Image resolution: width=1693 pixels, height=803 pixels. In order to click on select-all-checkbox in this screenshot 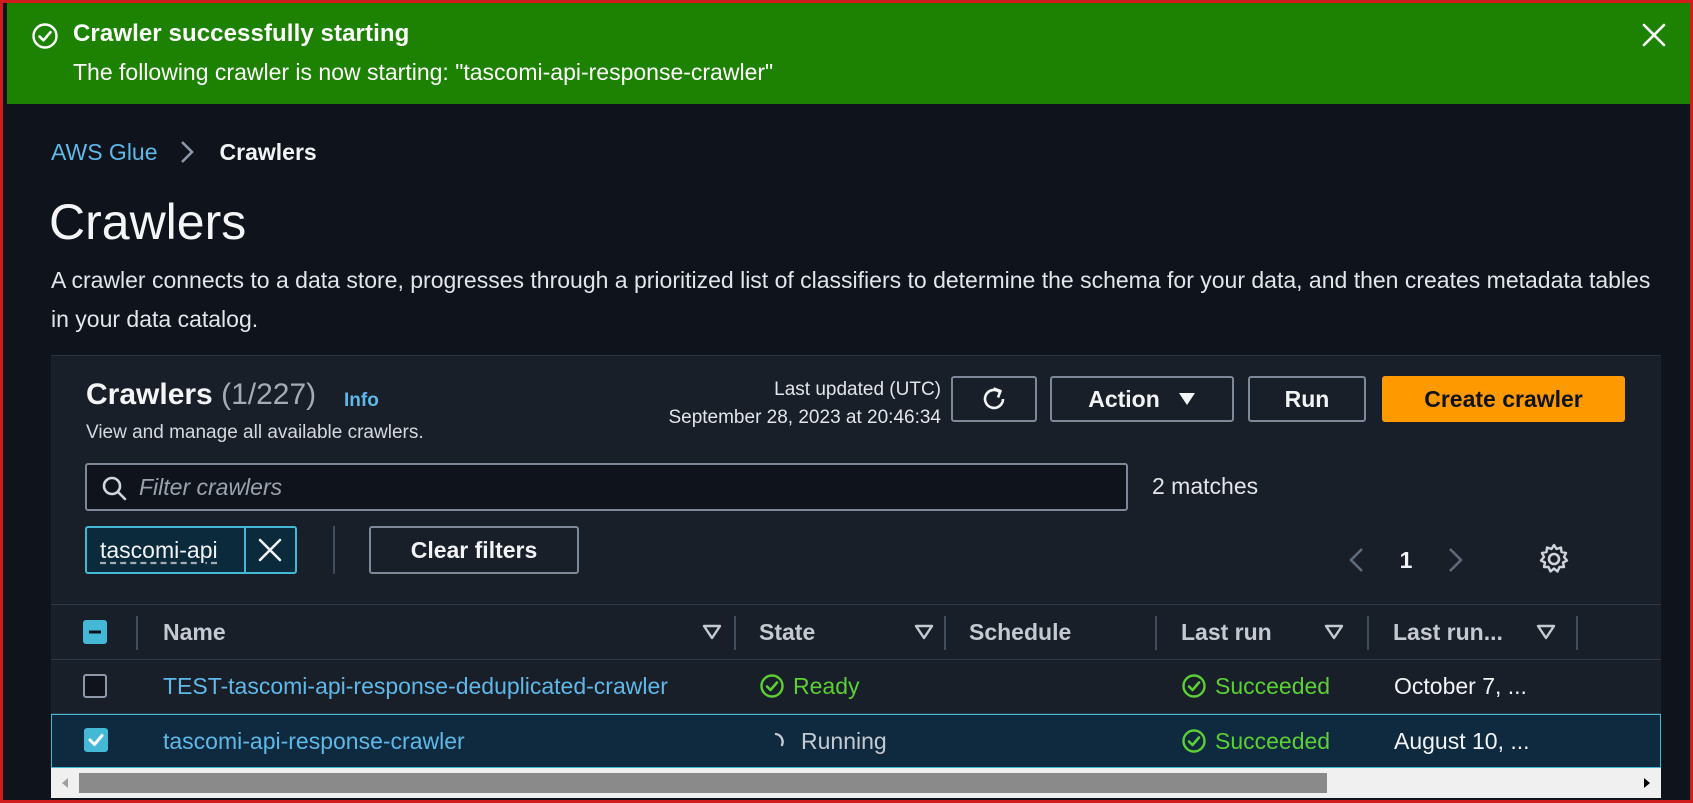, I will do `click(95, 632)`.